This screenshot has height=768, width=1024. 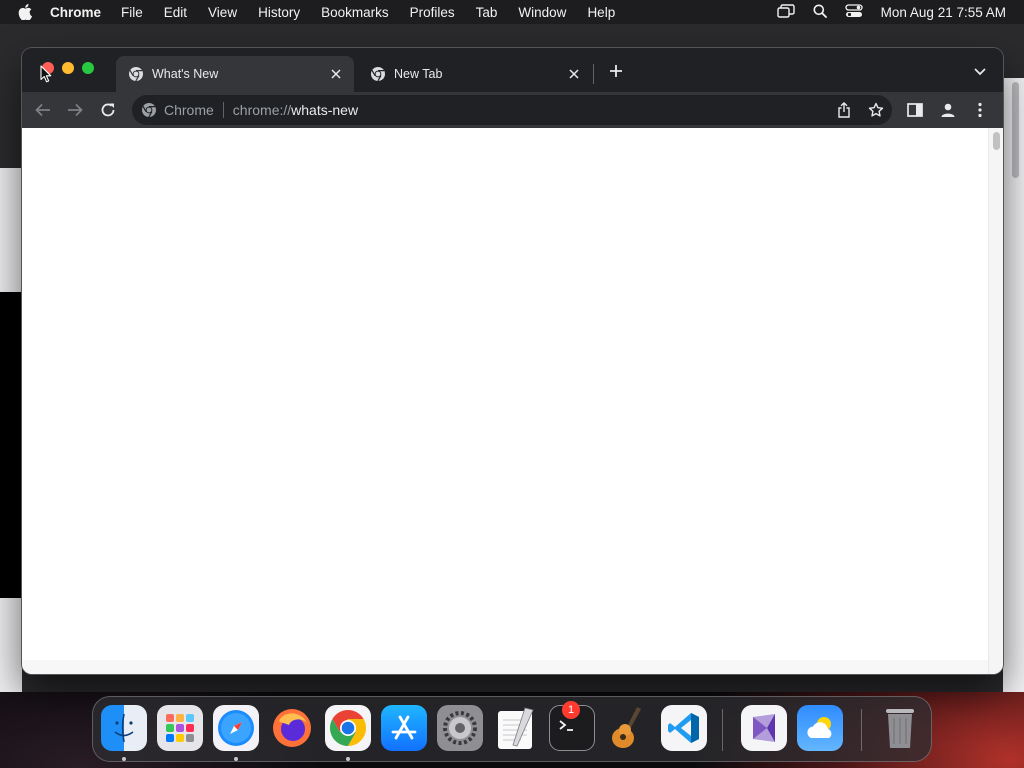 I want to click on back-icon, so click(x=42, y=110).